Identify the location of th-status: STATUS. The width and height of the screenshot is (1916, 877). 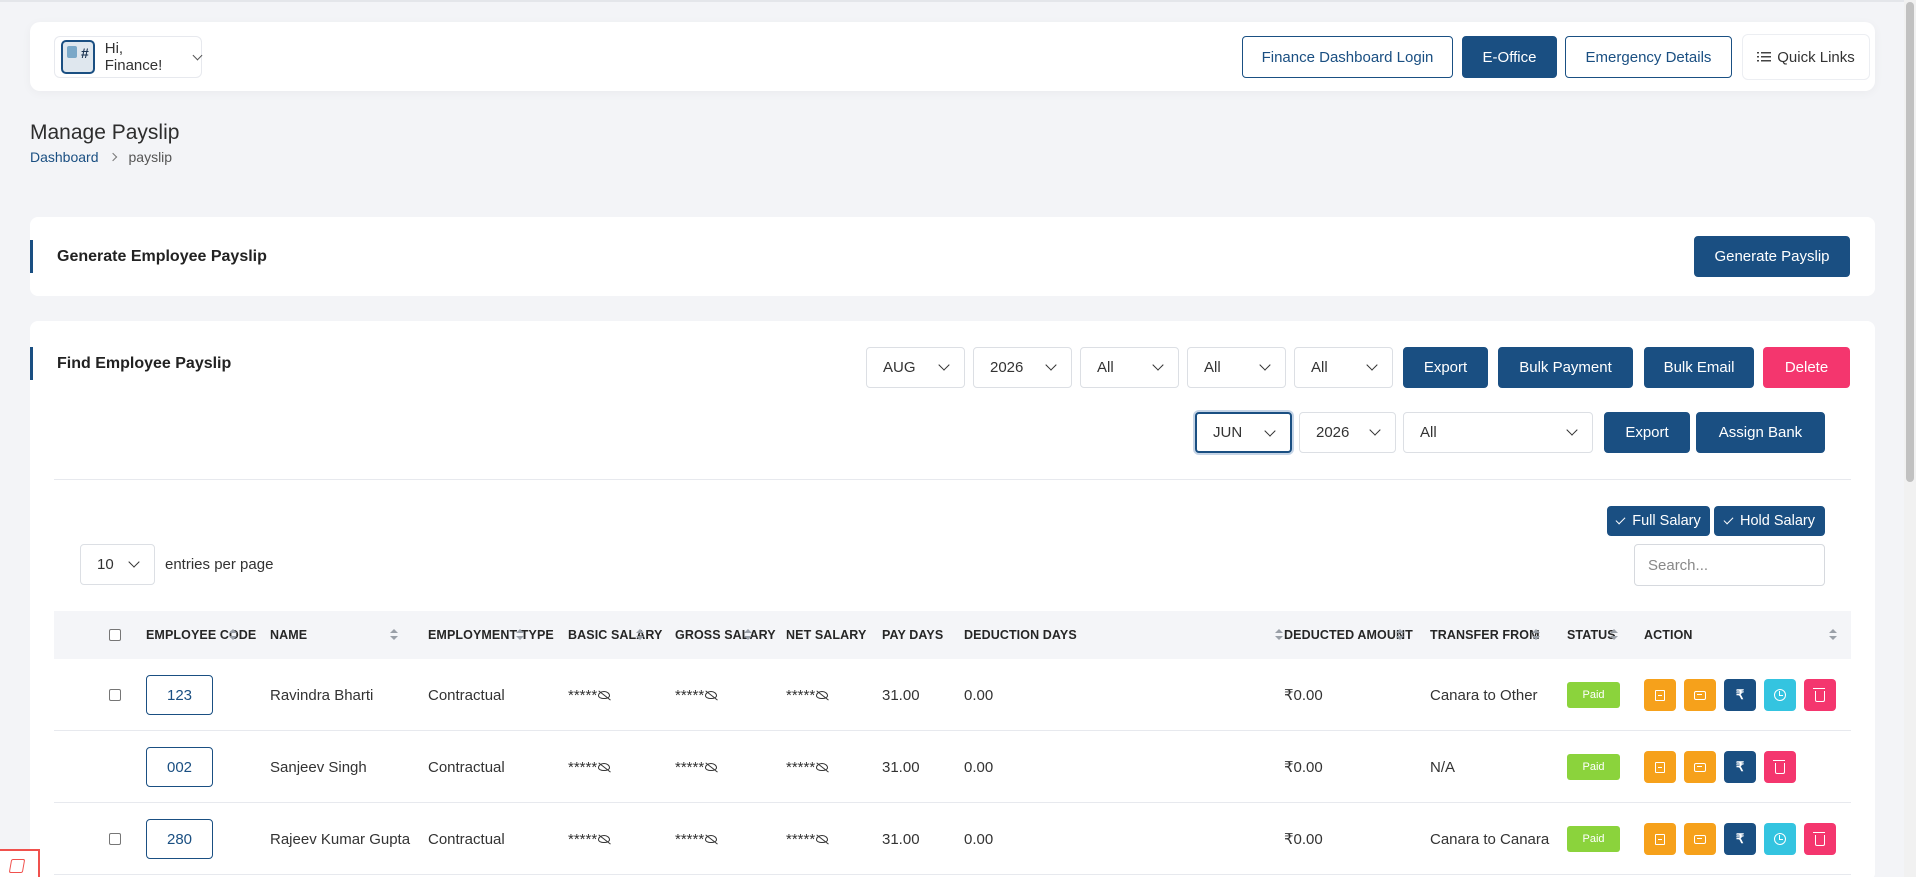
(1591, 635).